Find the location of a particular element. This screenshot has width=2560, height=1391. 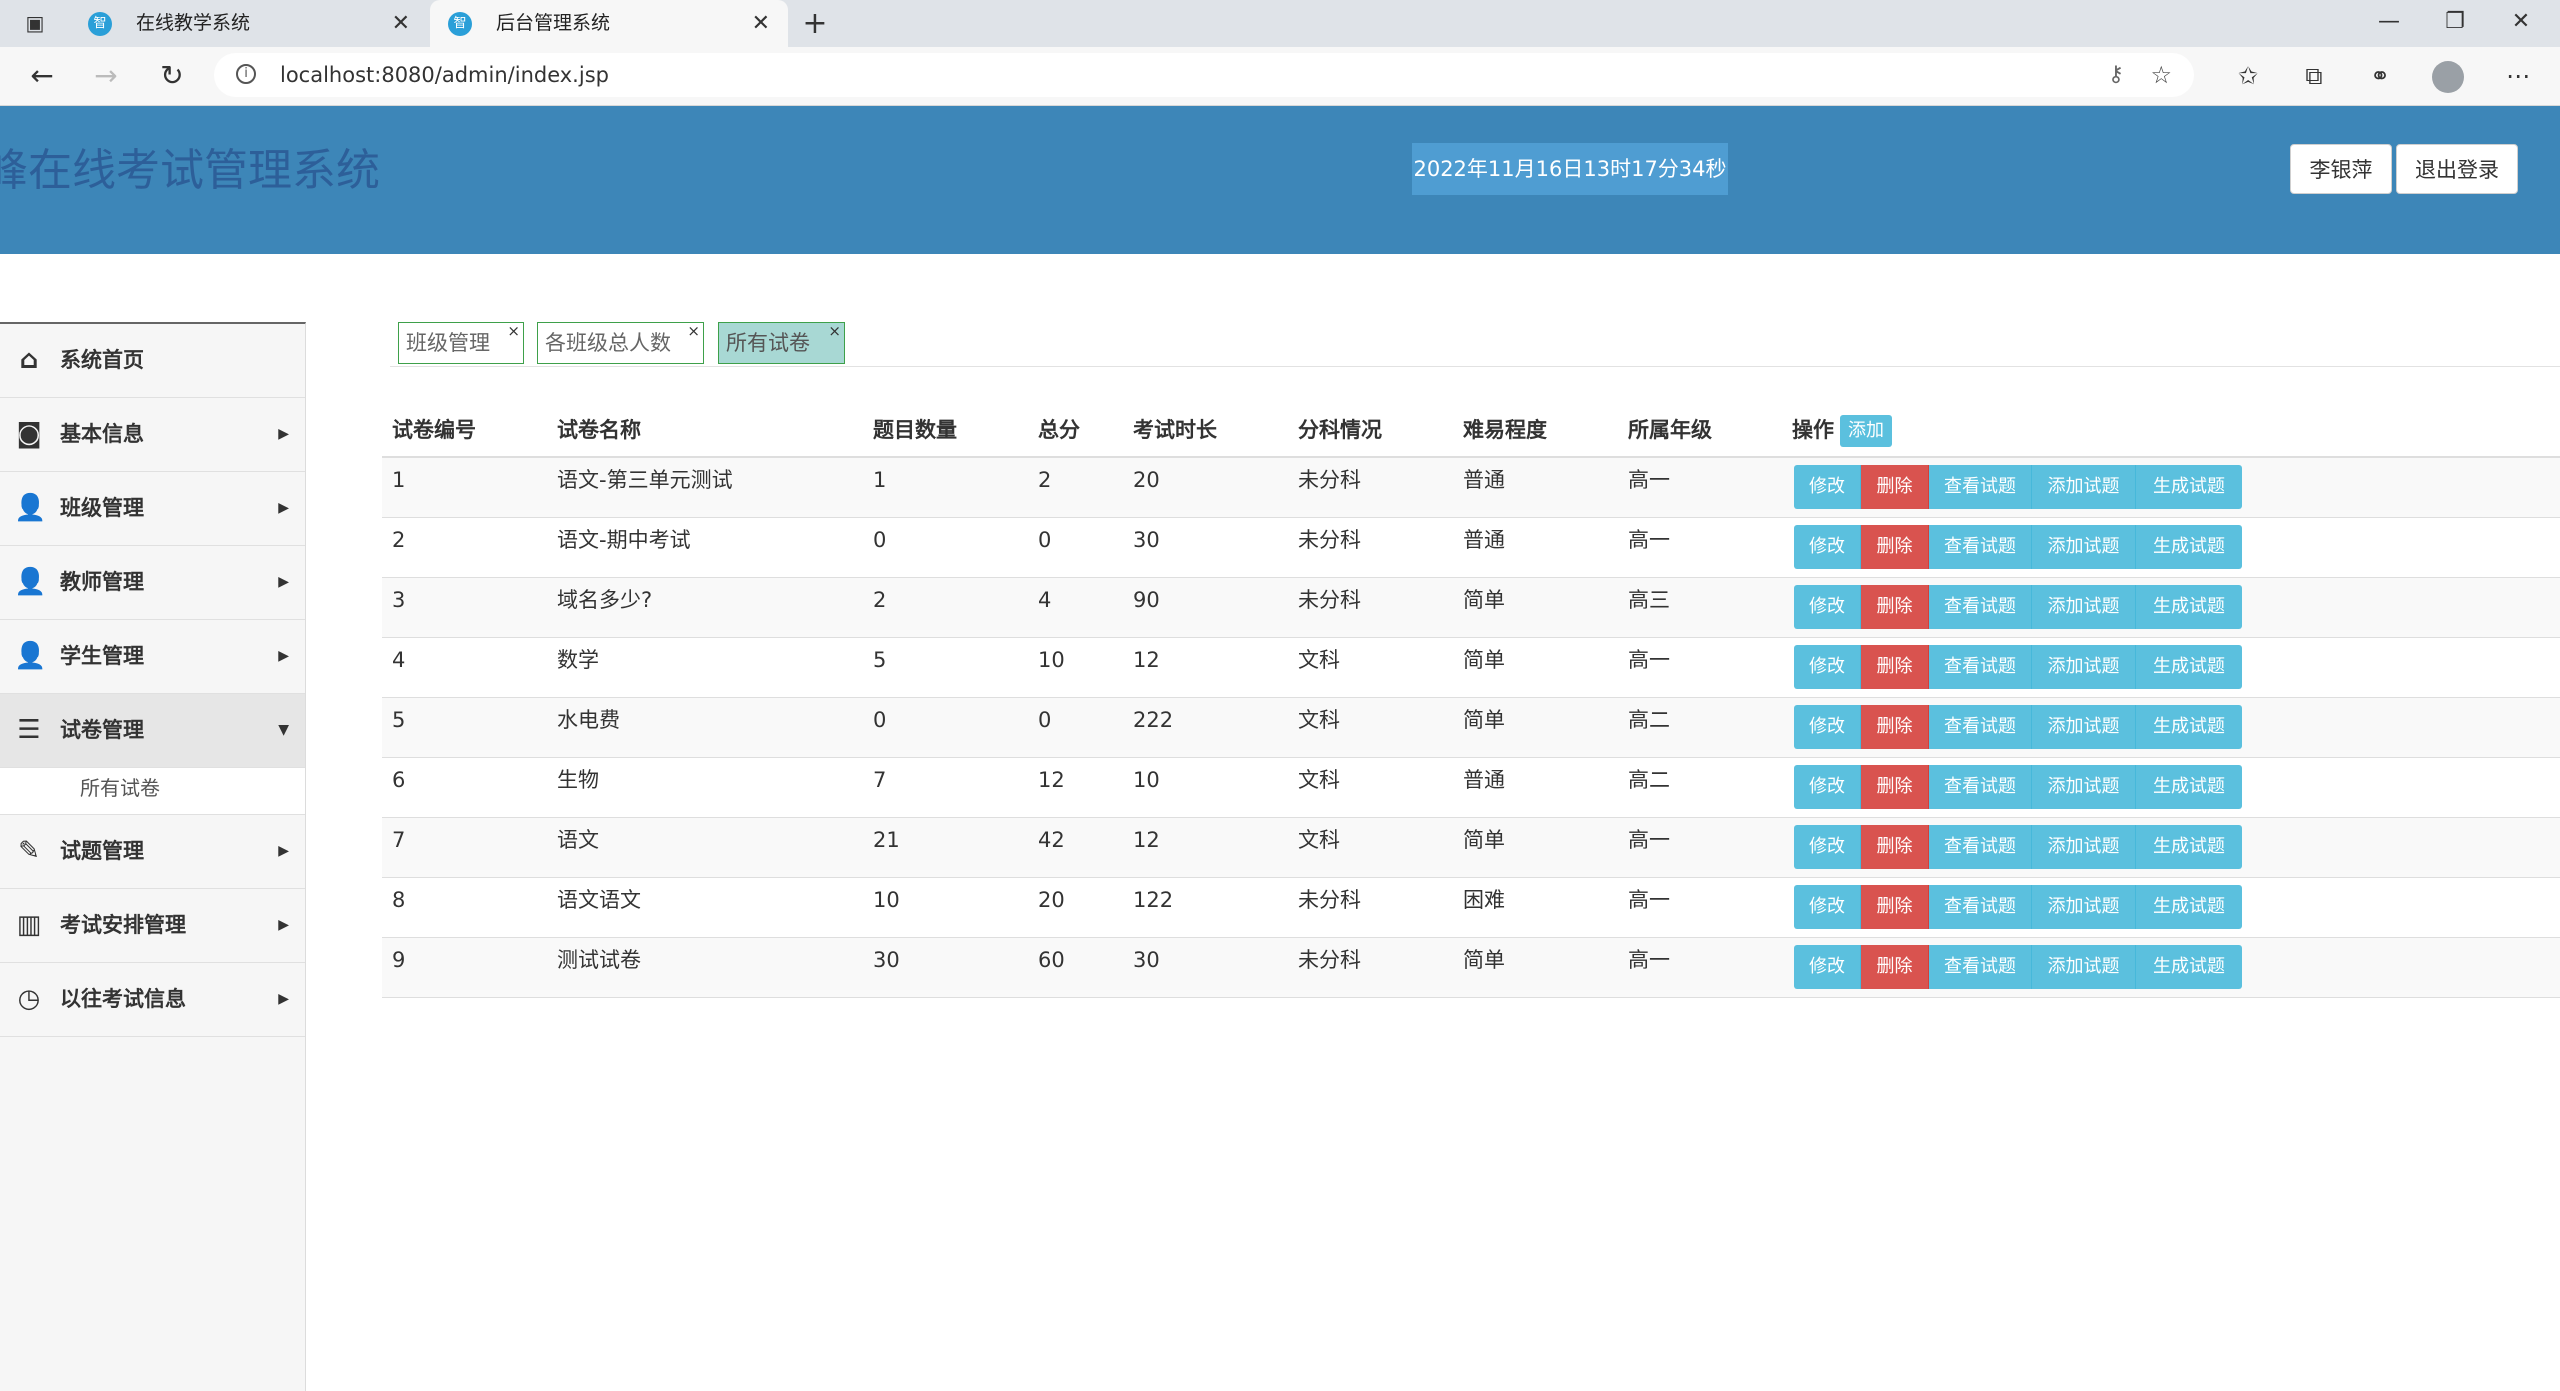

more-menu-icon: ⋯ is located at coordinates (2518, 76).